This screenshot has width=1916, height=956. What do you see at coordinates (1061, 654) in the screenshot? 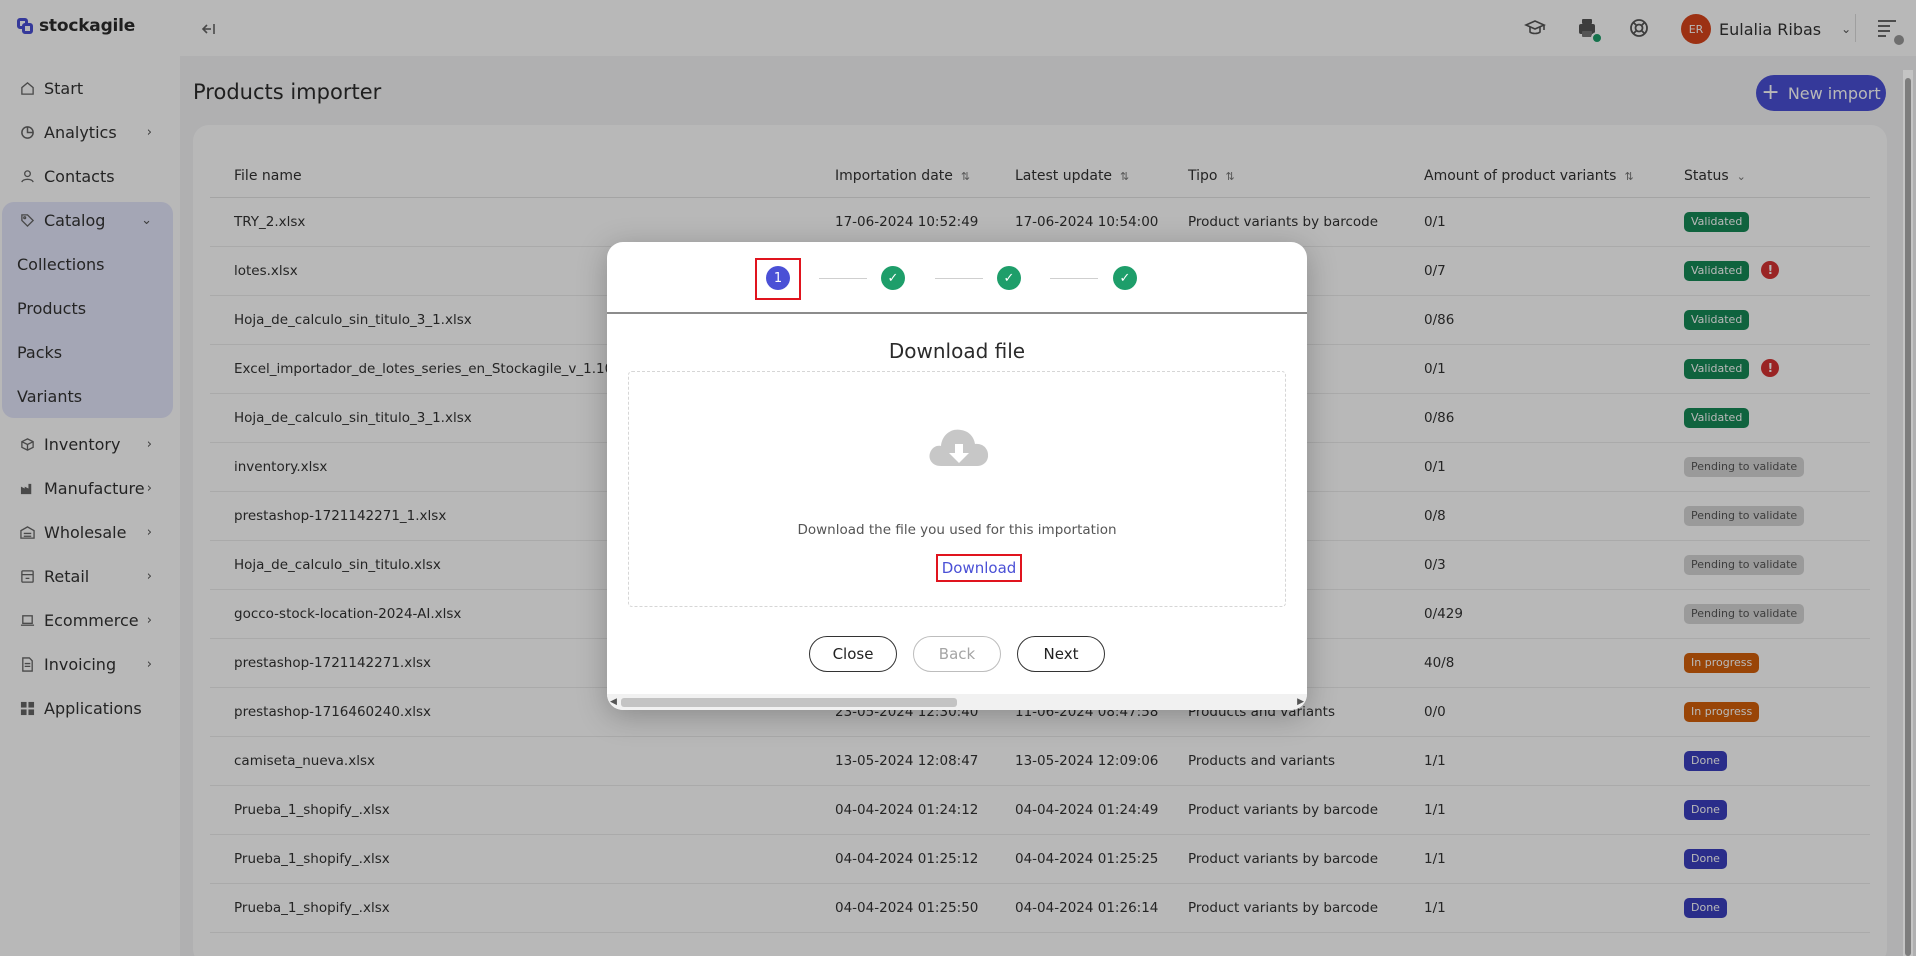
I see `next-button: Next` at bounding box center [1061, 654].